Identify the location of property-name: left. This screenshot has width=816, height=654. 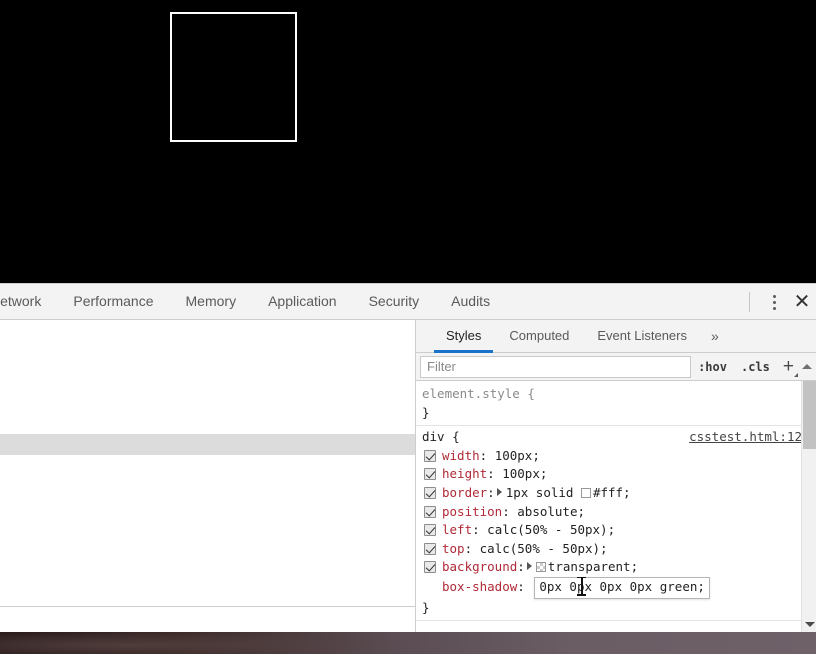
(457, 529).